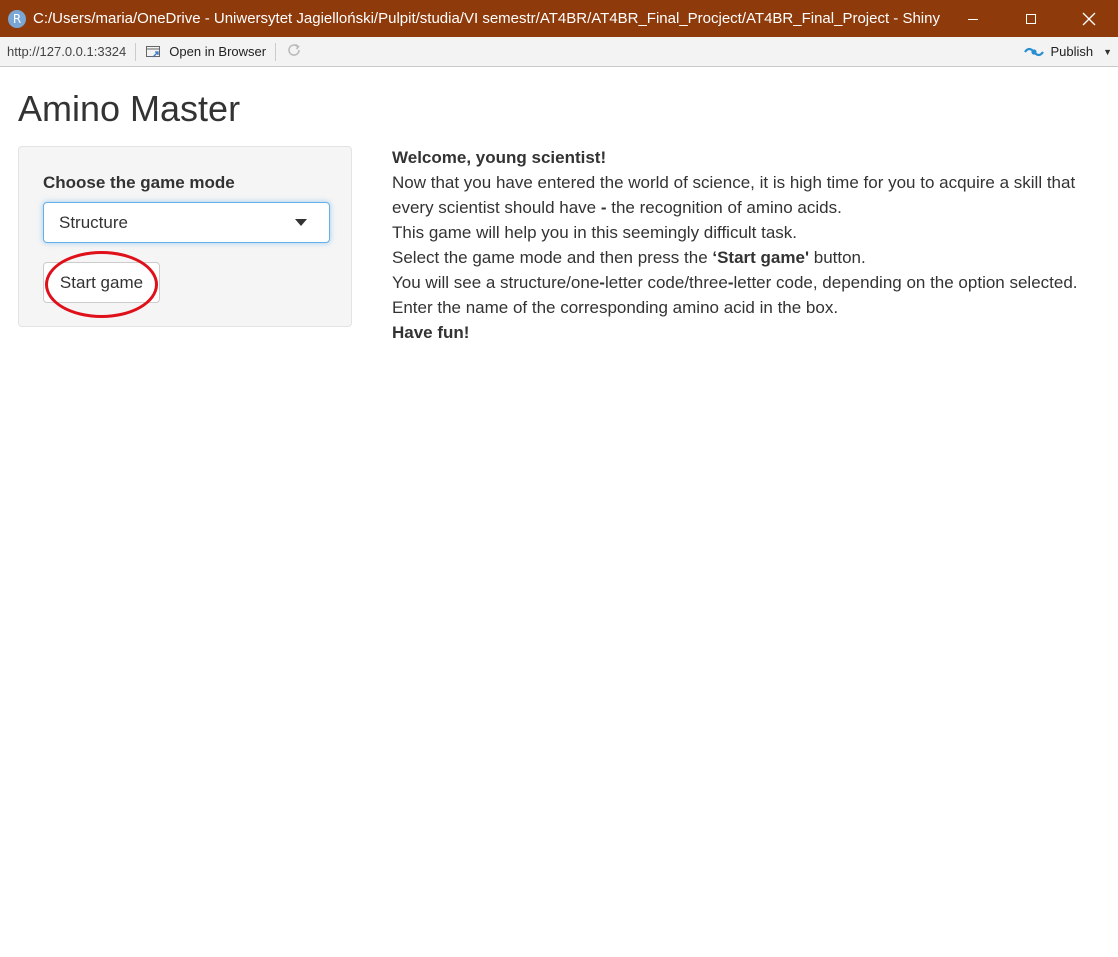  I want to click on publish-icon, so click(1034, 51).